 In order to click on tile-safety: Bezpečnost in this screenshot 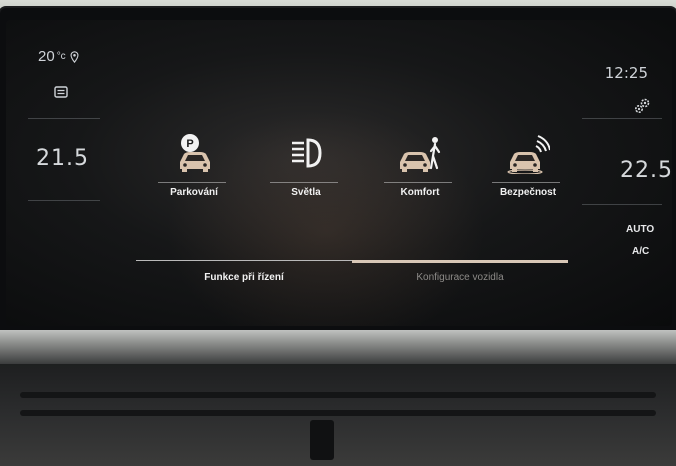, I will do `click(526, 175)`.